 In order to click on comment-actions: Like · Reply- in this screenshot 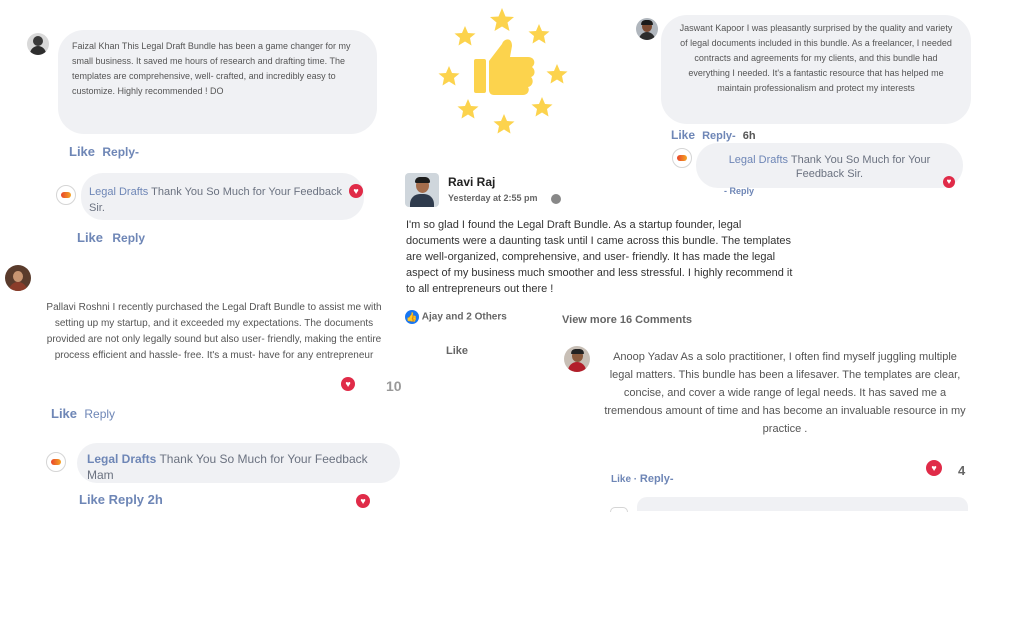, I will do `click(642, 479)`.